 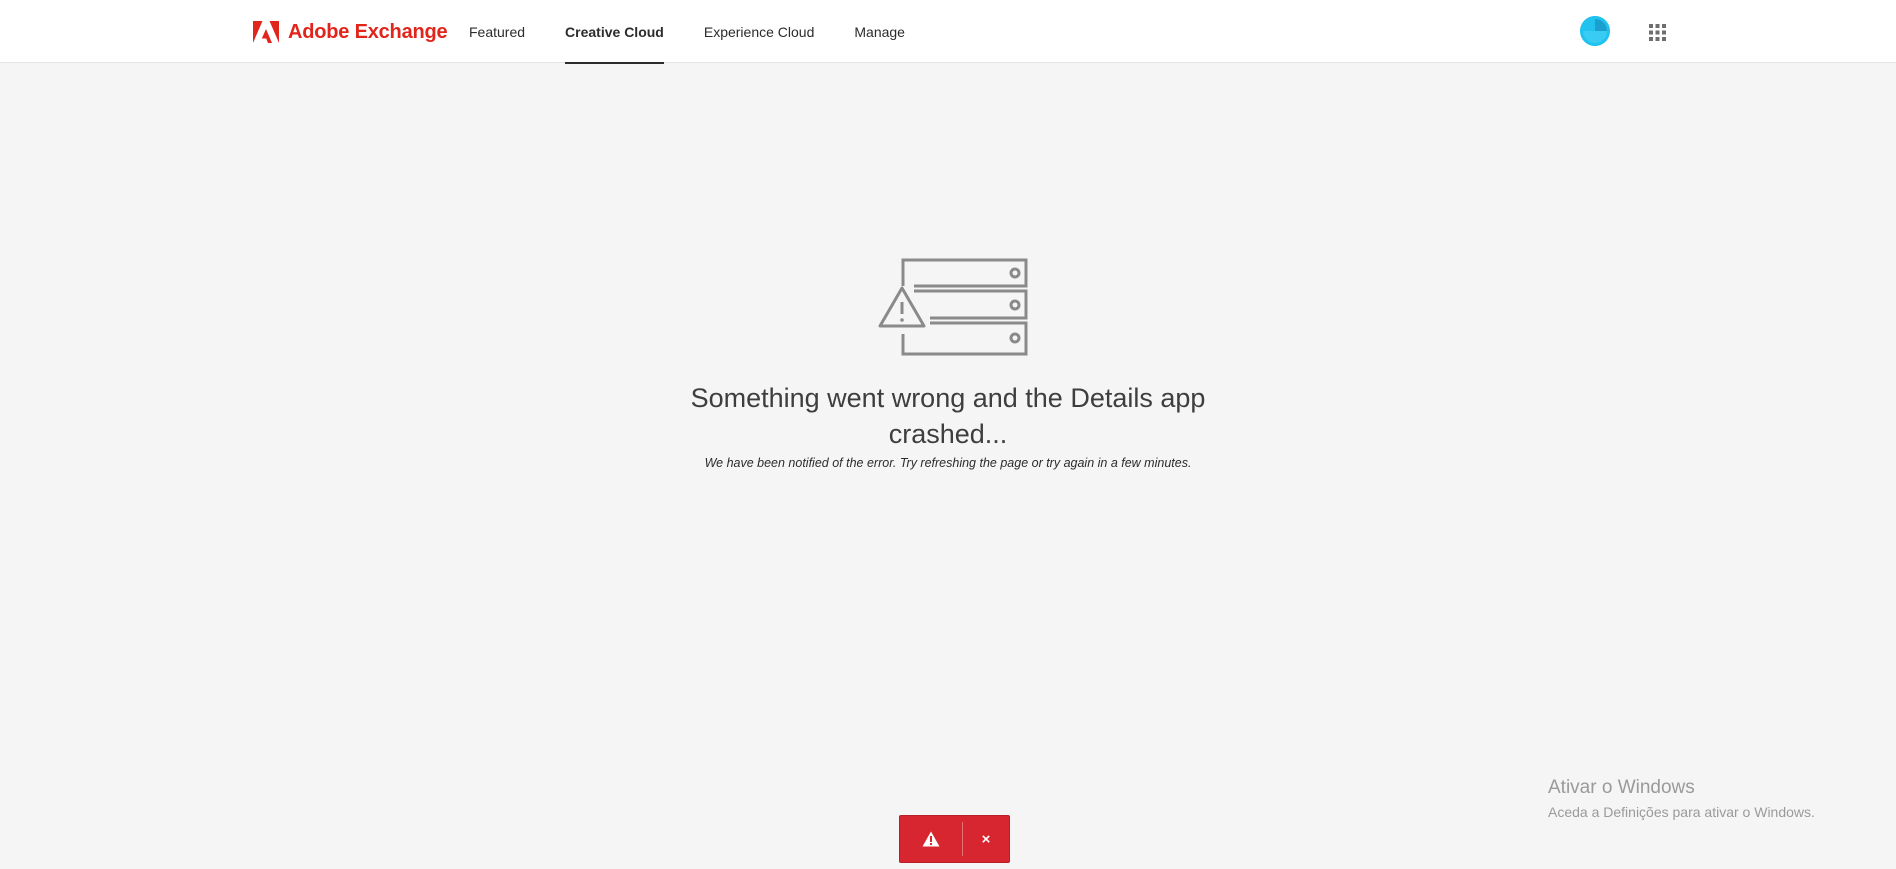 What do you see at coordinates (1621, 787) in the screenshot?
I see `watermark-title: Ativar o Windows` at bounding box center [1621, 787].